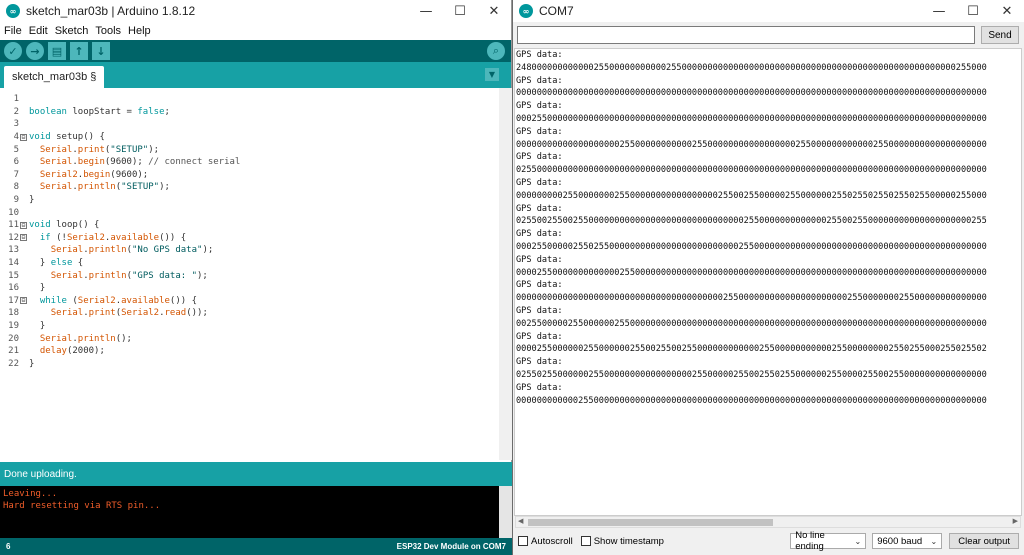  What do you see at coordinates (249, 301) in the screenshot?
I see `code-line: 17 ⊟ while (Serial2.available()) {` at bounding box center [249, 301].